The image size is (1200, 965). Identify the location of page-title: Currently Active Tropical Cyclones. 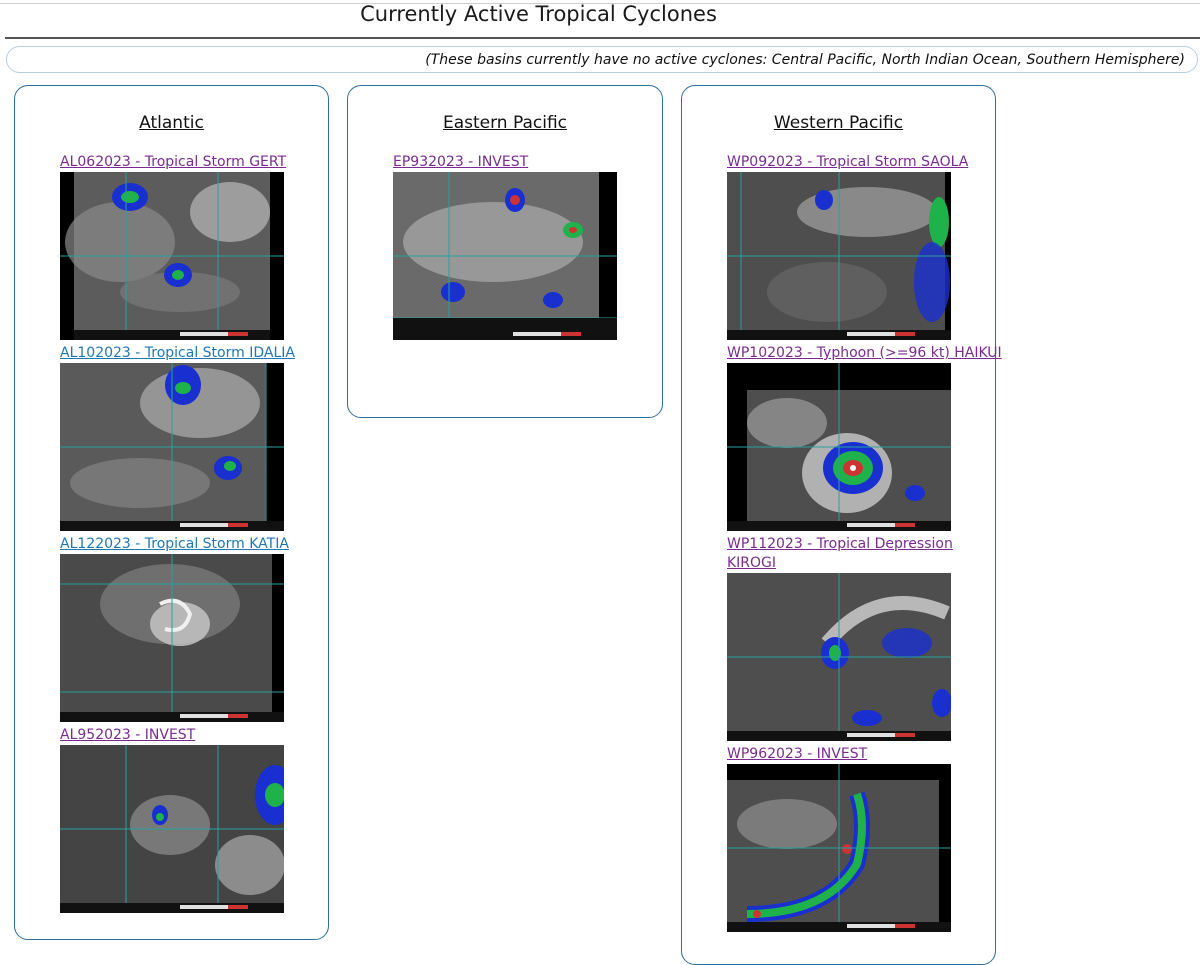
(538, 14).